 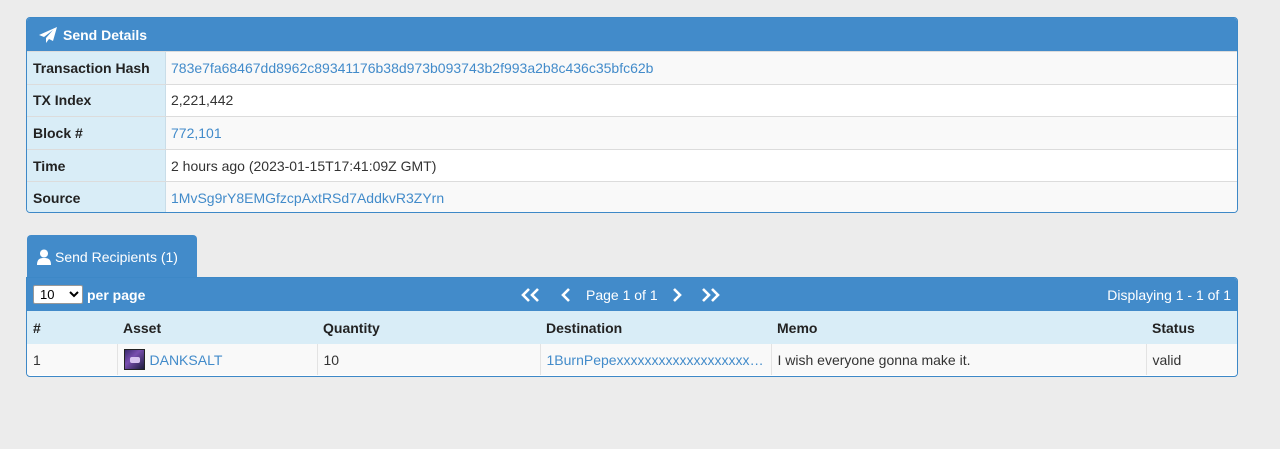 What do you see at coordinates (72, 327) in the screenshot?
I see `col-header-num: #` at bounding box center [72, 327].